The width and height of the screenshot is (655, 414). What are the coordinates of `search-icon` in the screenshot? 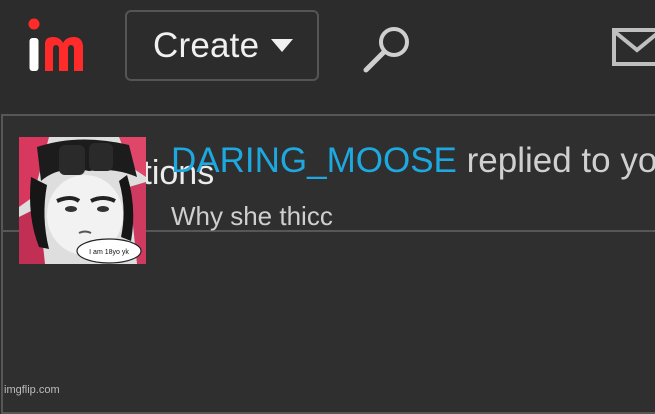 It's located at (388, 49).